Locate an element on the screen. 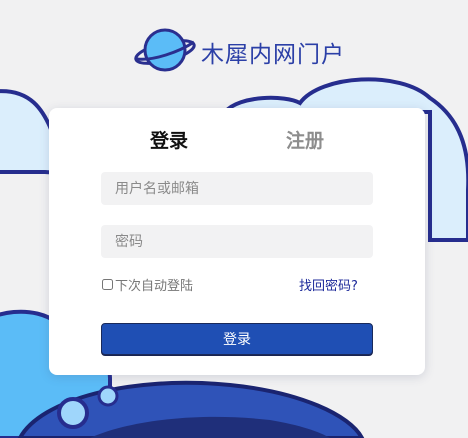 Image resolution: width=468 pixels, height=438 pixels. bubble-large is located at coordinates (73, 413).